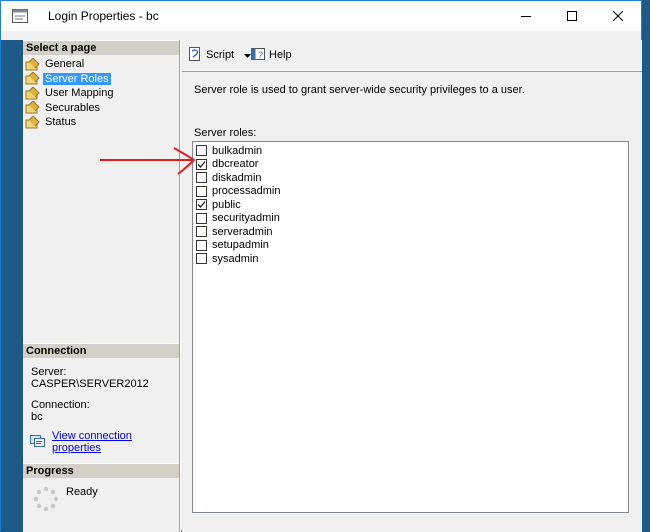 This screenshot has width=650, height=532. What do you see at coordinates (412, 71) in the screenshot?
I see `toolbar-separator` at bounding box center [412, 71].